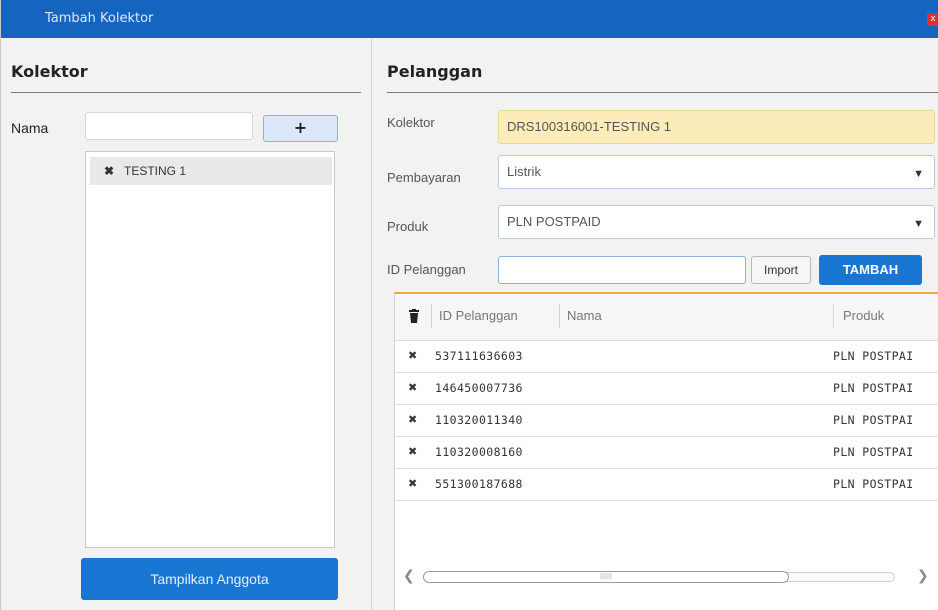 The image size is (938, 610). I want to click on nama-label: Nama, so click(30, 128).